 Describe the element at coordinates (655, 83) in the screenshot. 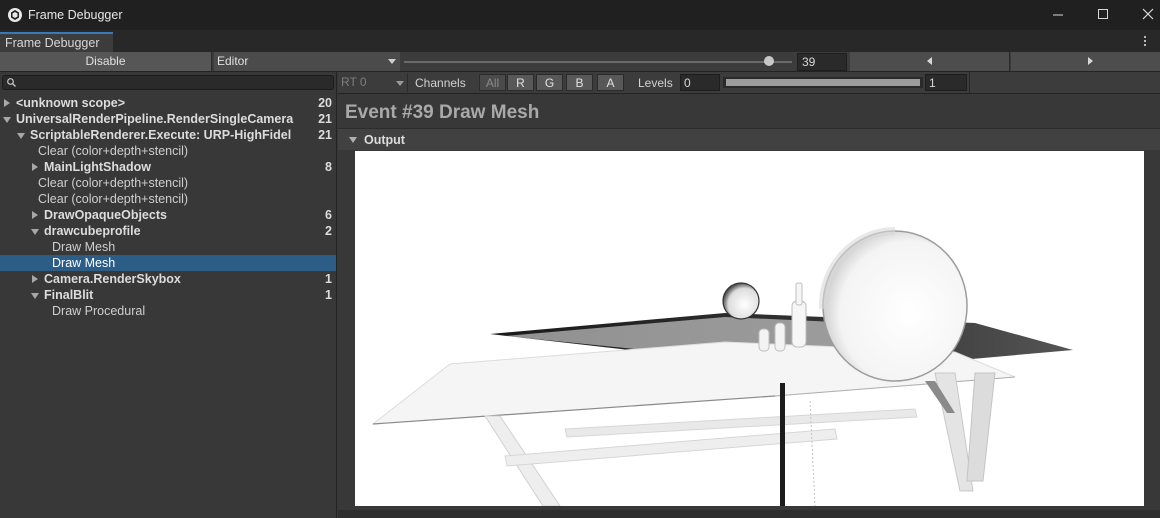

I see `levels-label: Levels` at that location.